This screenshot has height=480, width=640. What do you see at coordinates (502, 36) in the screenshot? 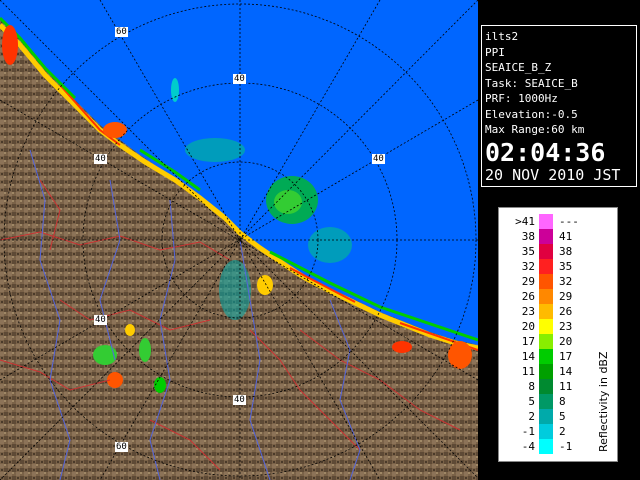
I see `site-name: ilts2` at bounding box center [502, 36].